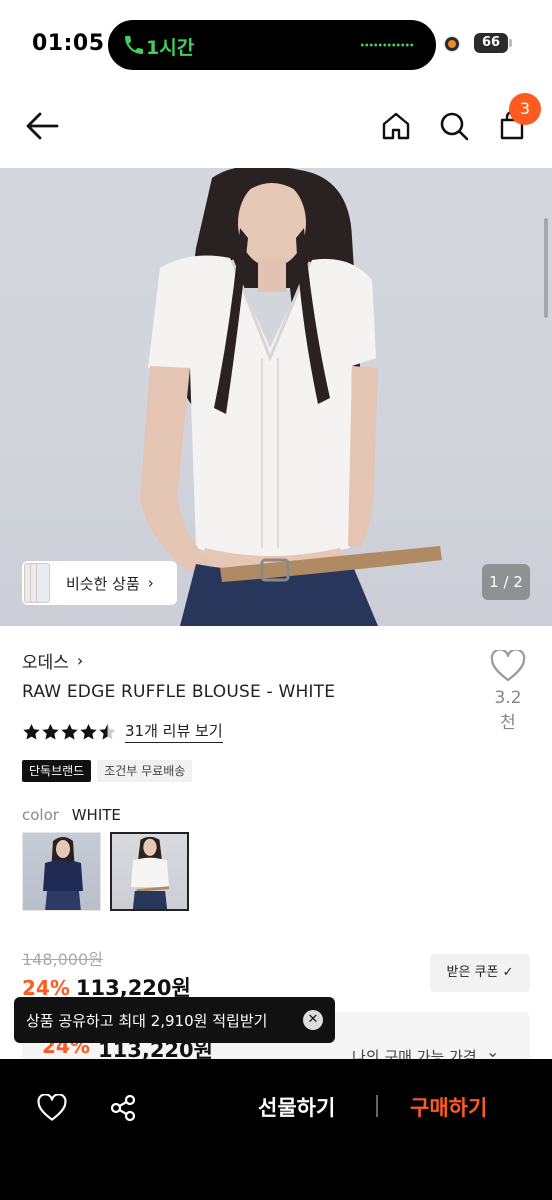  Describe the element at coordinates (452, 44) in the screenshot. I see `recording-indicator-icon` at that location.